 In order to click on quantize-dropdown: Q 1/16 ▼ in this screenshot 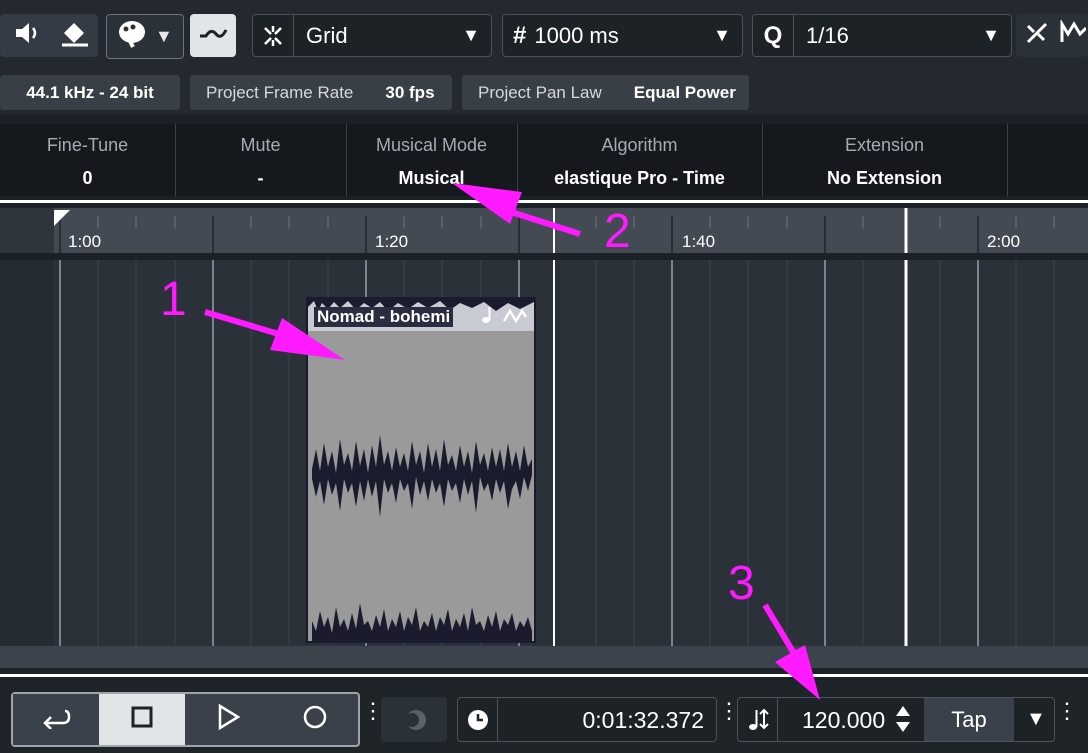, I will do `click(882, 35)`.